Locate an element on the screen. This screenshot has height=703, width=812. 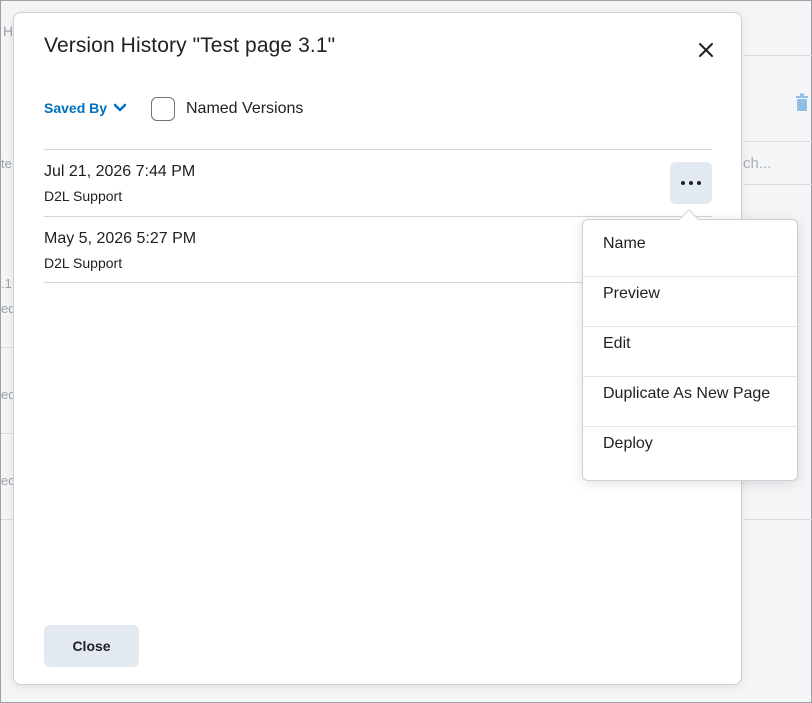
menu-item-deploy: Deploy is located at coordinates (690, 445).